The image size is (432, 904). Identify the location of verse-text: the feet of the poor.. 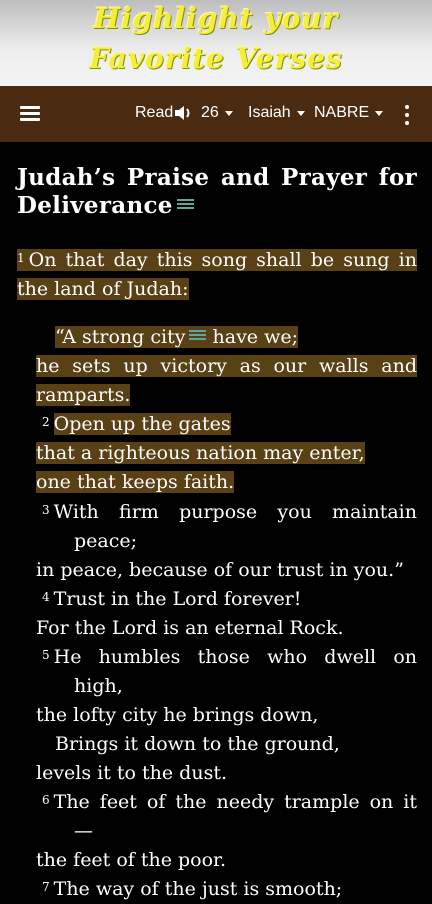
(131, 860).